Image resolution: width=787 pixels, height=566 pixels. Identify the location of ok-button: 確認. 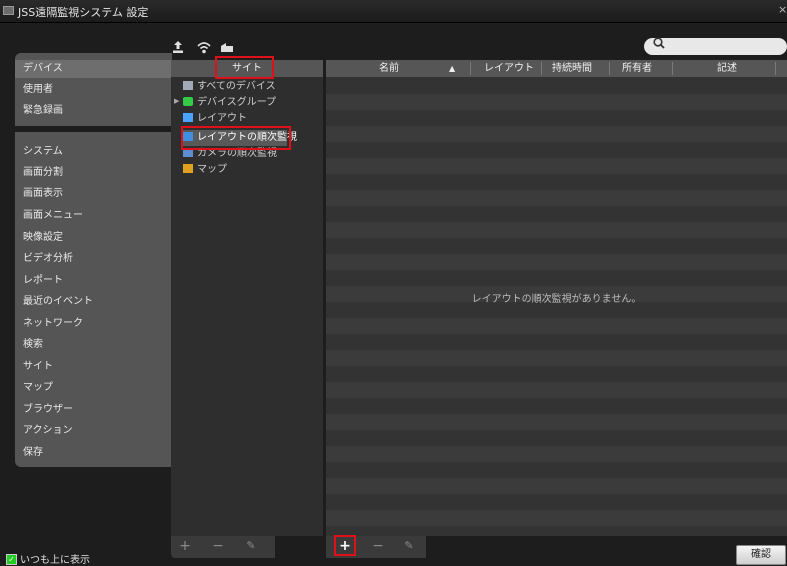
(761, 555).